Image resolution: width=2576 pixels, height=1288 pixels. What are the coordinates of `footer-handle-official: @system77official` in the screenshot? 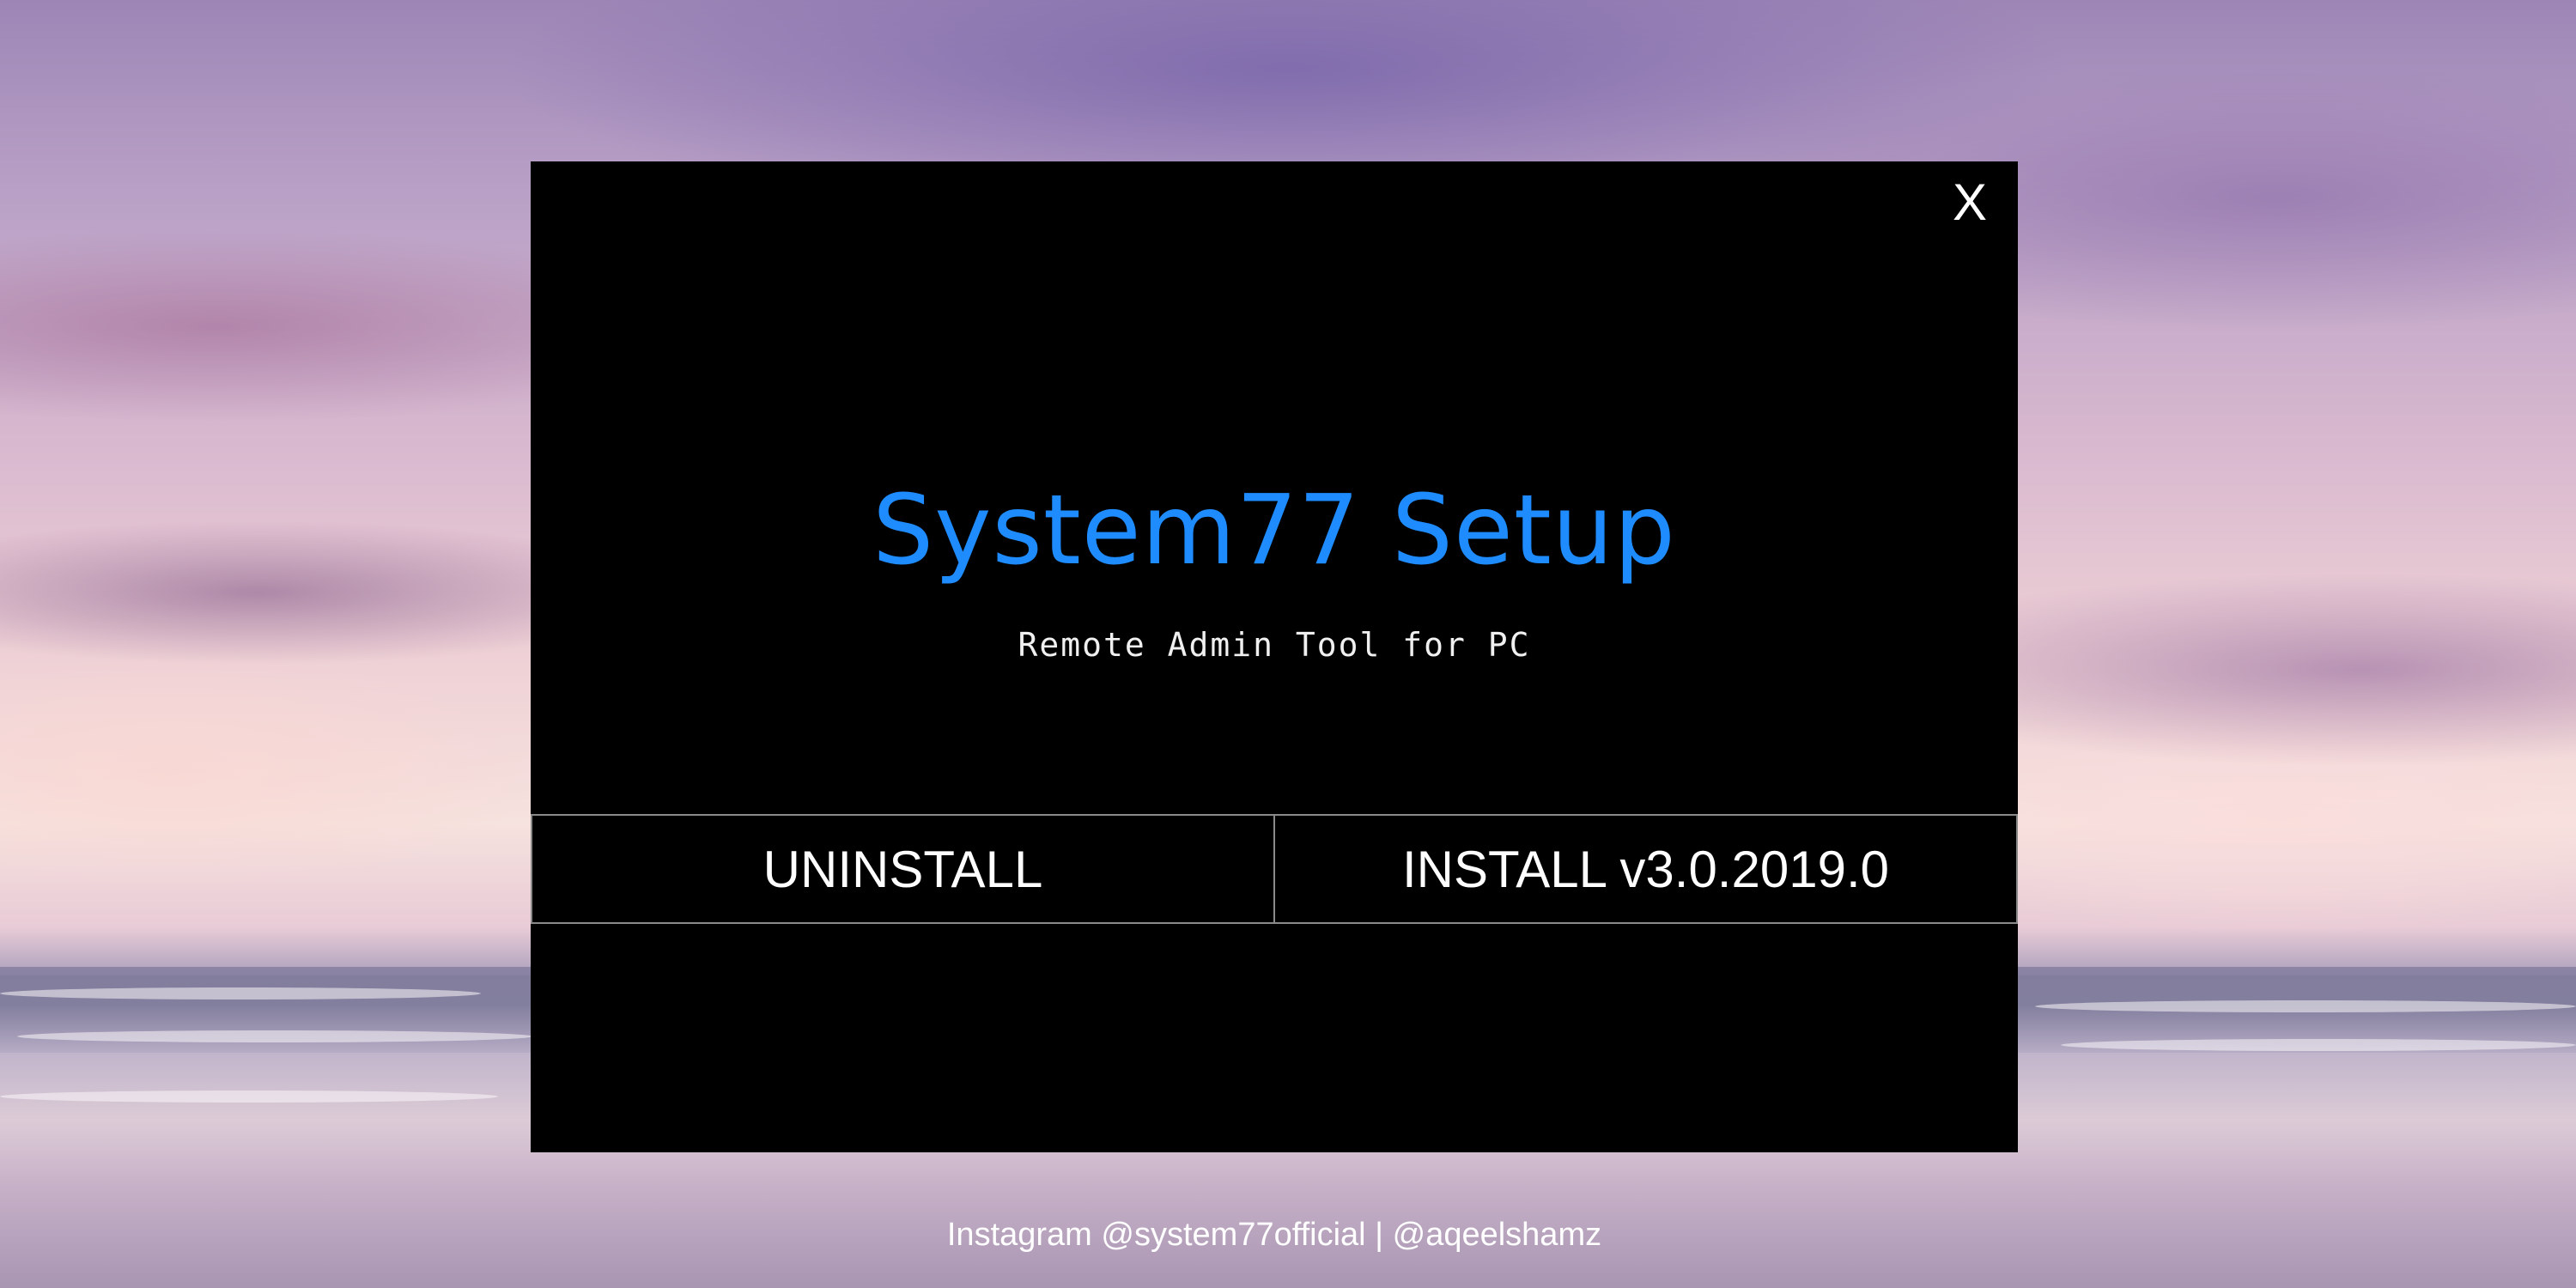 It's located at (1233, 1235).